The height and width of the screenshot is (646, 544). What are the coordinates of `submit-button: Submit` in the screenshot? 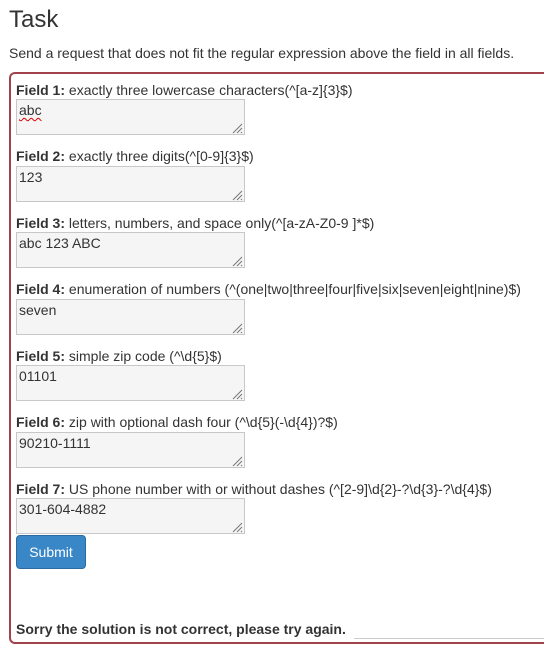 It's located at (51, 552).